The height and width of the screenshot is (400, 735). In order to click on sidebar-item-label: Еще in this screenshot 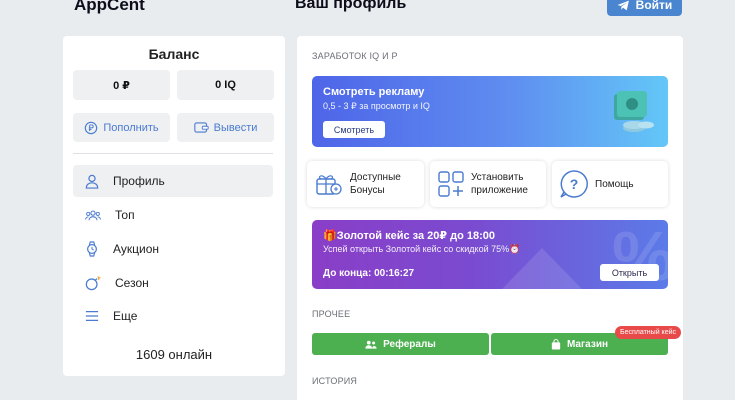, I will do `click(125, 316)`.